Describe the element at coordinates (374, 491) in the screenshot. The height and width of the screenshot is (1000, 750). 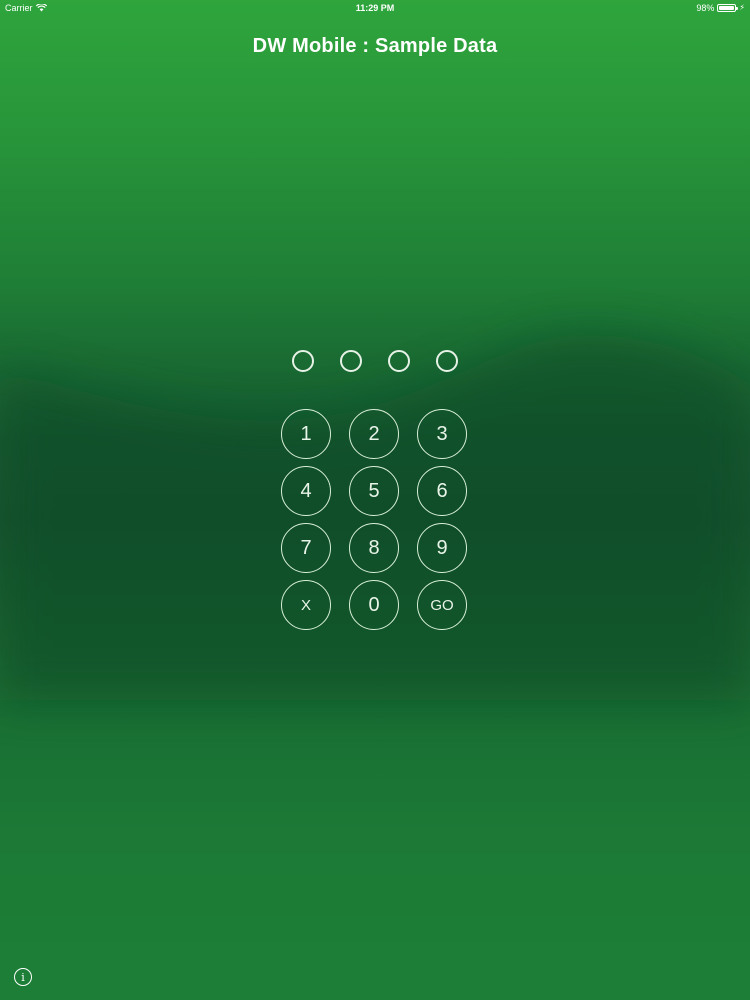
I see `keypad-button-5: 5` at that location.